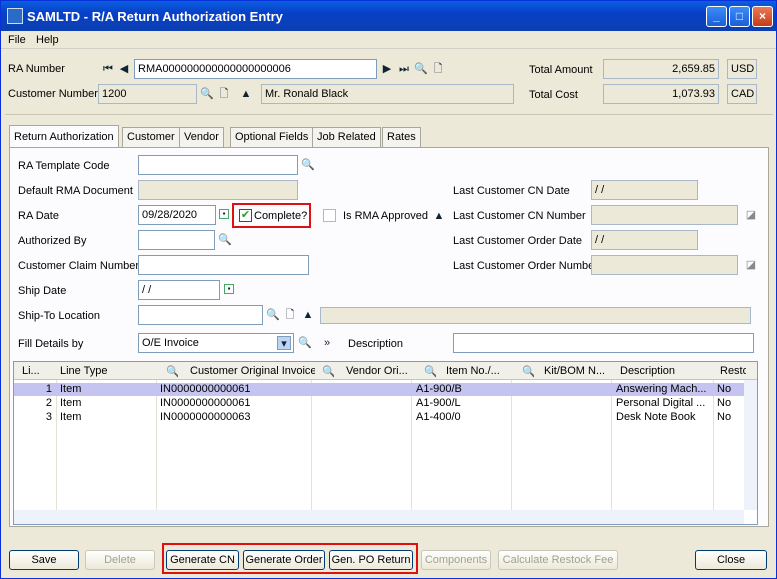  I want to click on is-rma-approved-checkbox, so click(329, 215).